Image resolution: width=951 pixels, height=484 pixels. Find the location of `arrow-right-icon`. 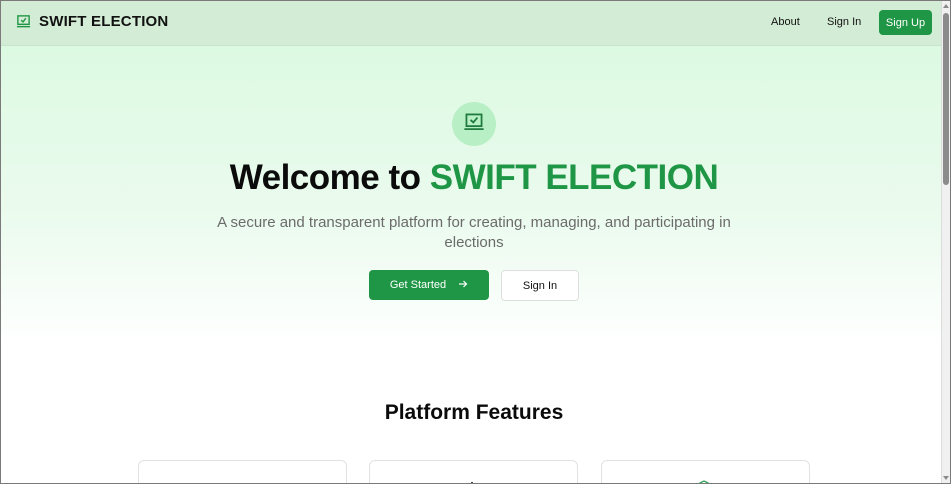

arrow-right-icon is located at coordinates (463, 285).